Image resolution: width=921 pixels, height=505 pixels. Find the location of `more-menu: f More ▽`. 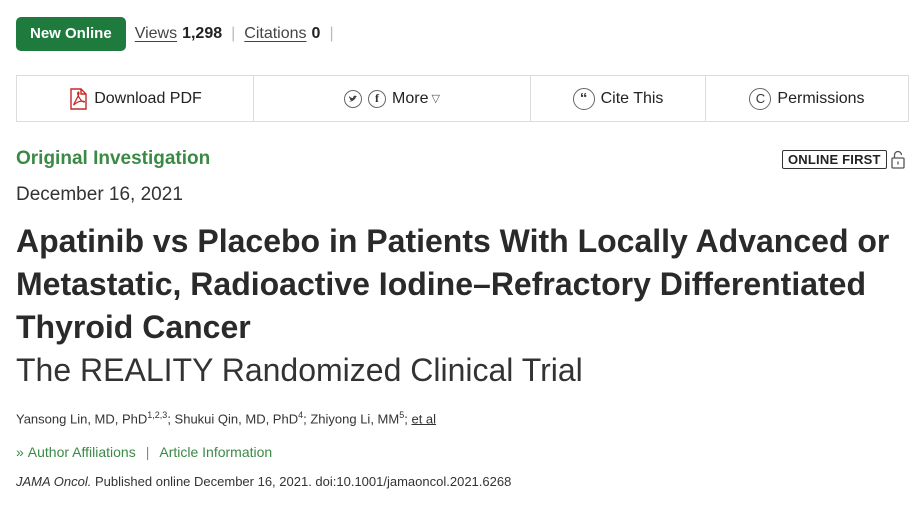

more-menu: f More ▽ is located at coordinates (392, 98).